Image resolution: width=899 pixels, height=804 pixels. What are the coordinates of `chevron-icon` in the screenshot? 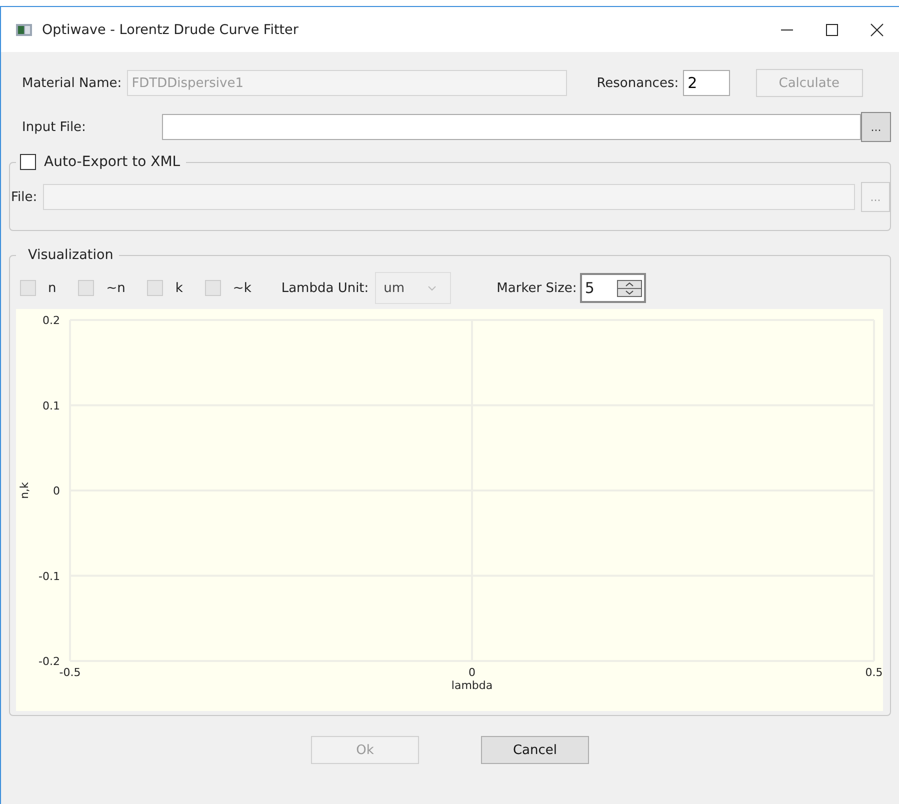 It's located at (432, 288).